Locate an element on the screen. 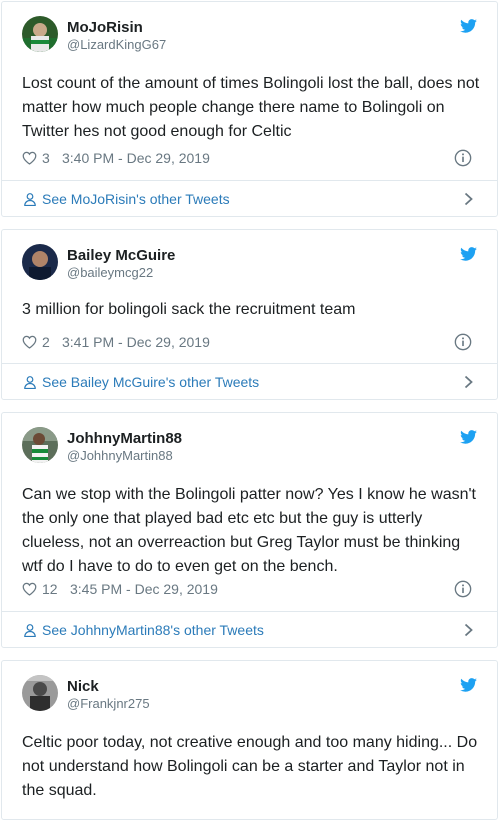 This screenshot has height=820, width=500. tweet-meta: 2 3:41 PM - Dec 29, 2019 is located at coordinates (249, 343).